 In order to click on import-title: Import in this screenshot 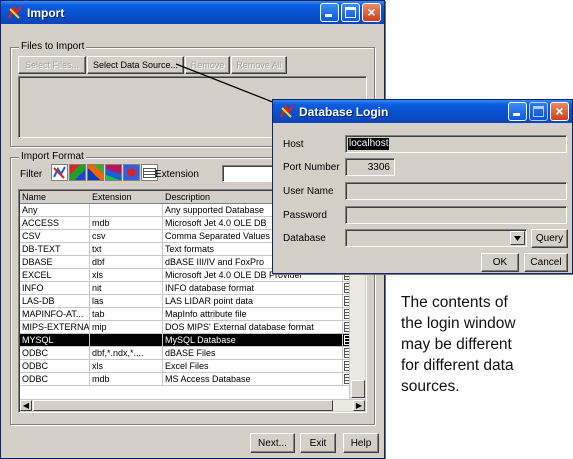, I will do `click(46, 12)`.